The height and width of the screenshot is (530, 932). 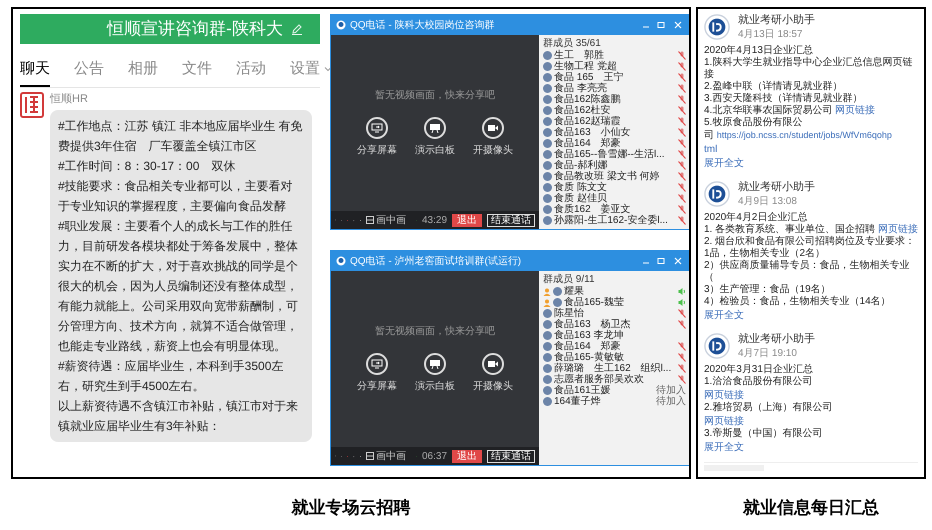 What do you see at coordinates (592, 209) in the screenshot?
I see `member-name: 食质162 姜亚文` at bounding box center [592, 209].